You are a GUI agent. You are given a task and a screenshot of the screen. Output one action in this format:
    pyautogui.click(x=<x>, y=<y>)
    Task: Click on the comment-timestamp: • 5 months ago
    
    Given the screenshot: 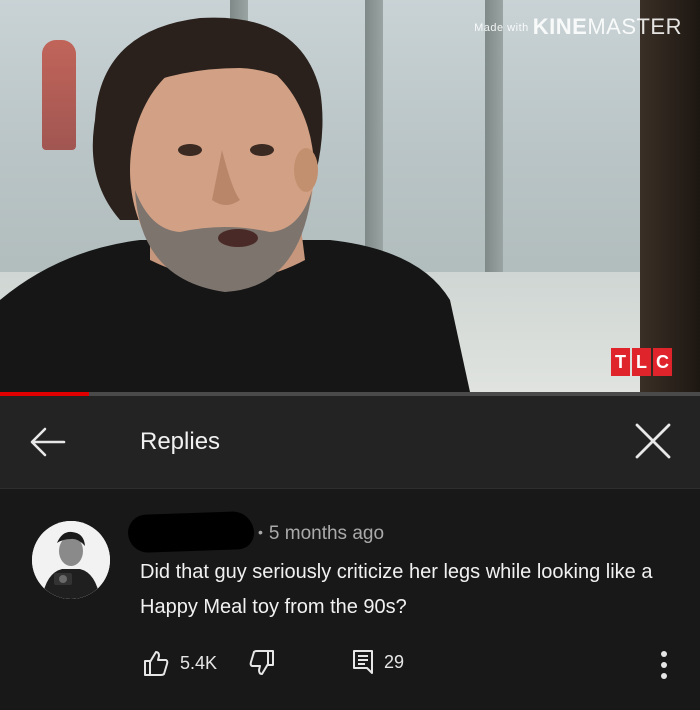 What is the action you would take?
    pyautogui.click(x=321, y=534)
    